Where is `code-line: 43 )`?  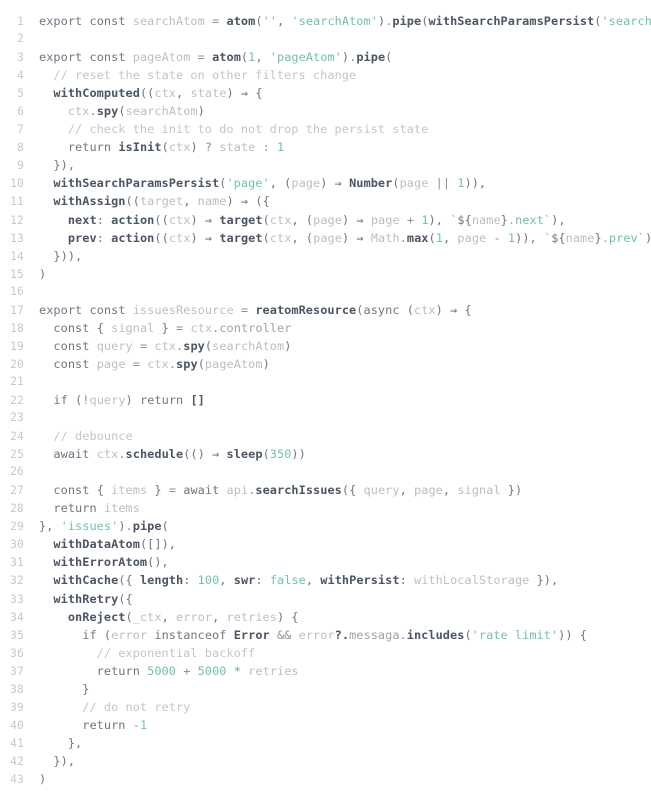 code-line: 43 ) is located at coordinates (325, 779).